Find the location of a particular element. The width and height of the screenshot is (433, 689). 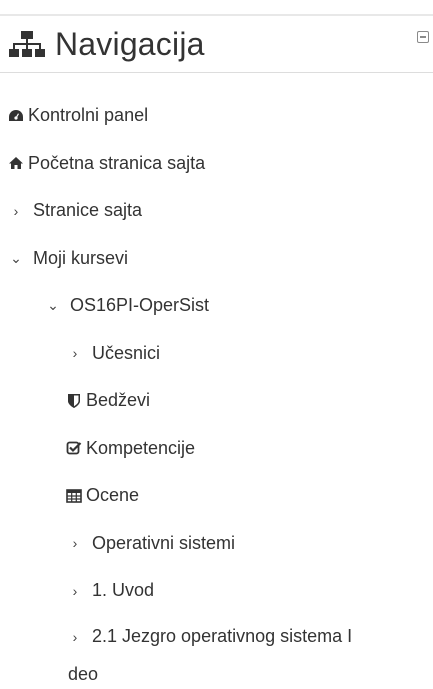

header-divider is located at coordinates (216, 72).